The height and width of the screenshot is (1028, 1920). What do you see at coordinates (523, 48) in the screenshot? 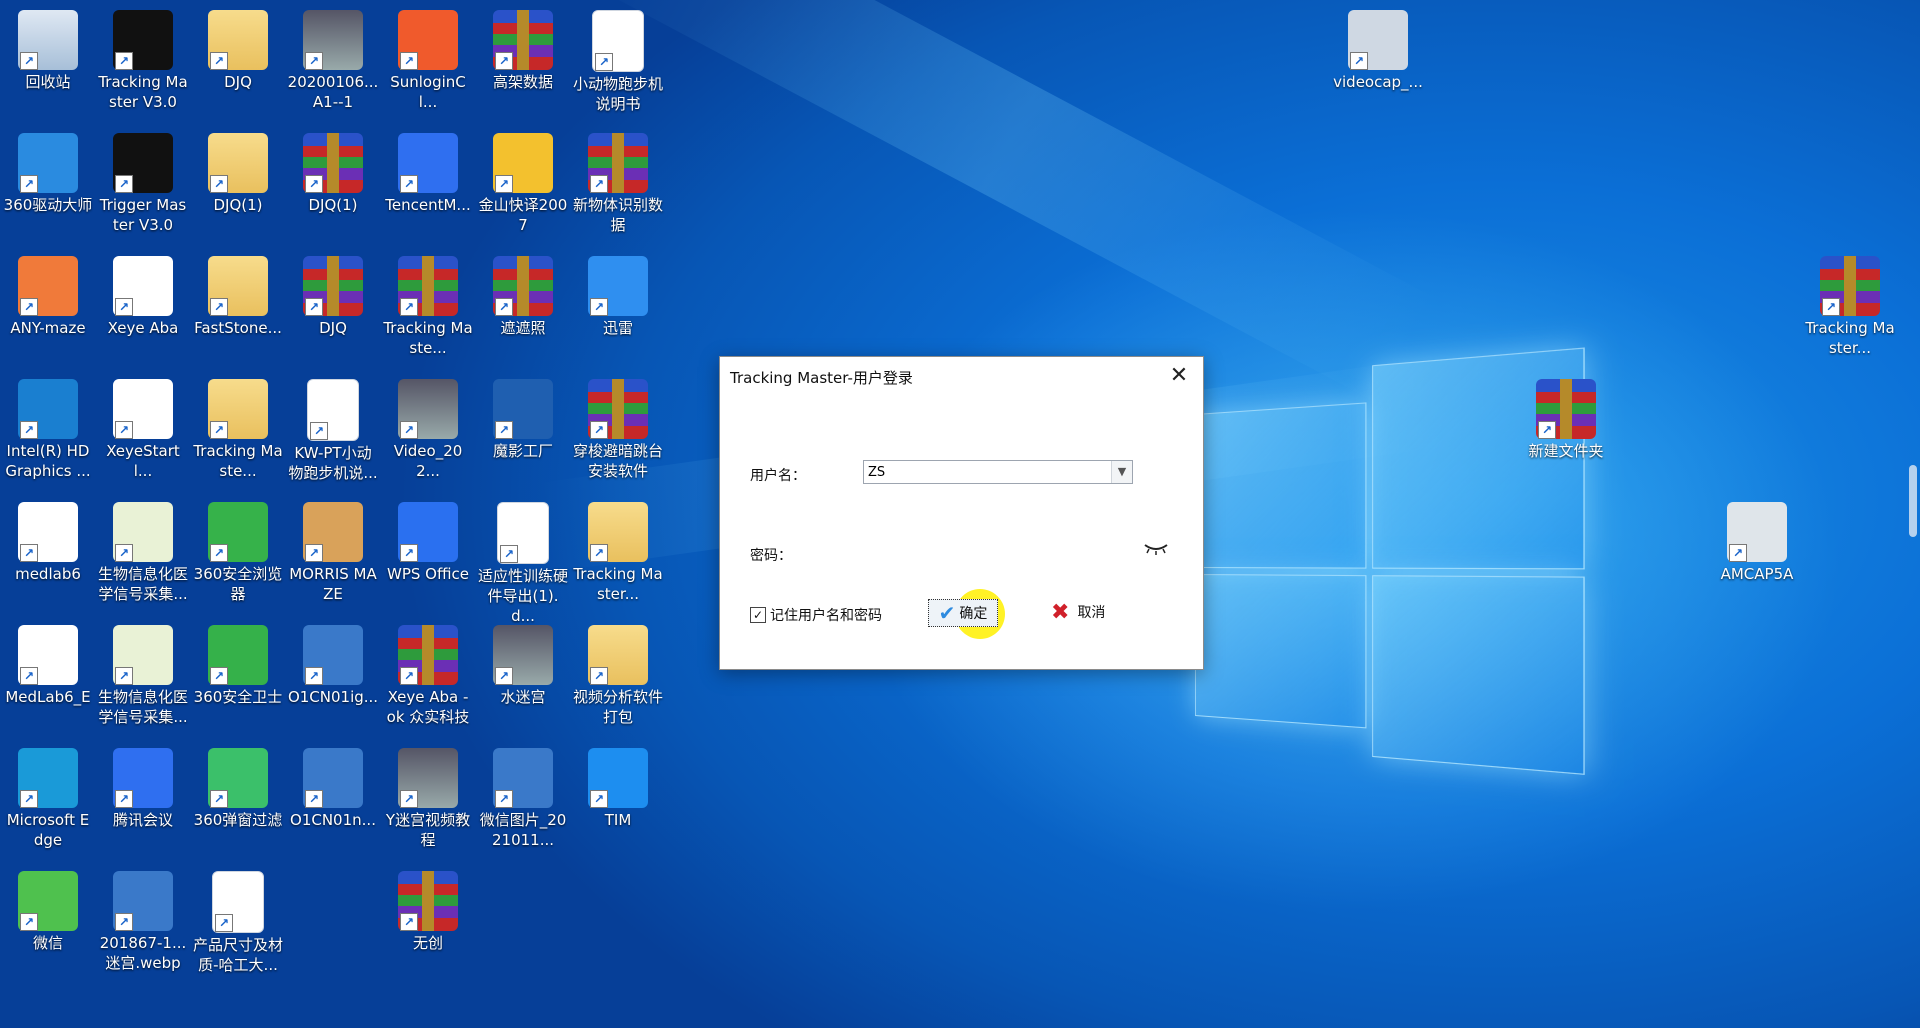
I see `desktop-icon: ↗ 高架数据` at bounding box center [523, 48].